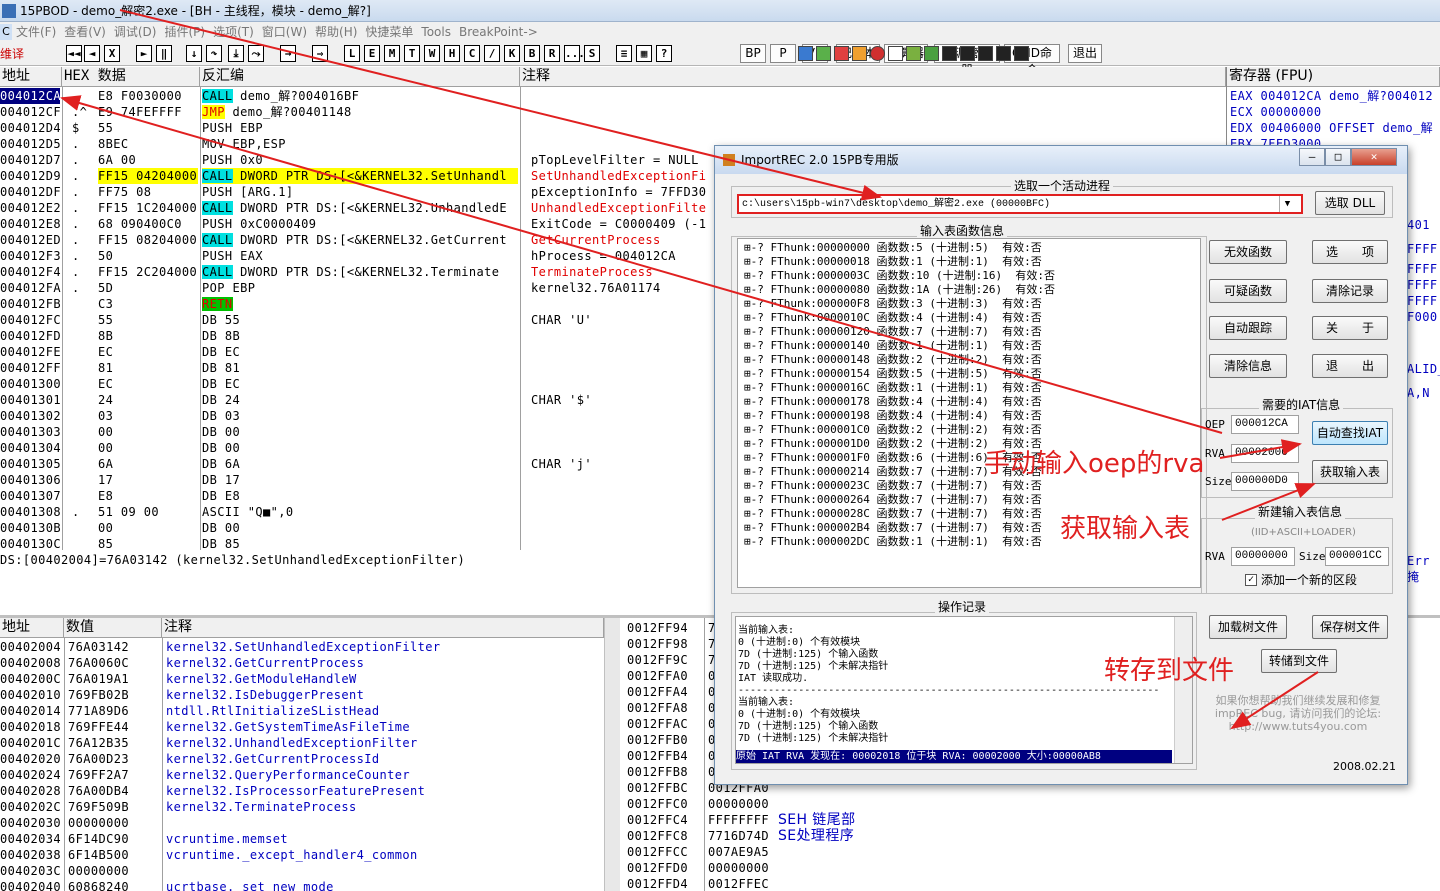 Image resolution: width=1440 pixels, height=891 pixels. I want to click on disasm-instruction: JMP demo_解?00401148, so click(360, 112).